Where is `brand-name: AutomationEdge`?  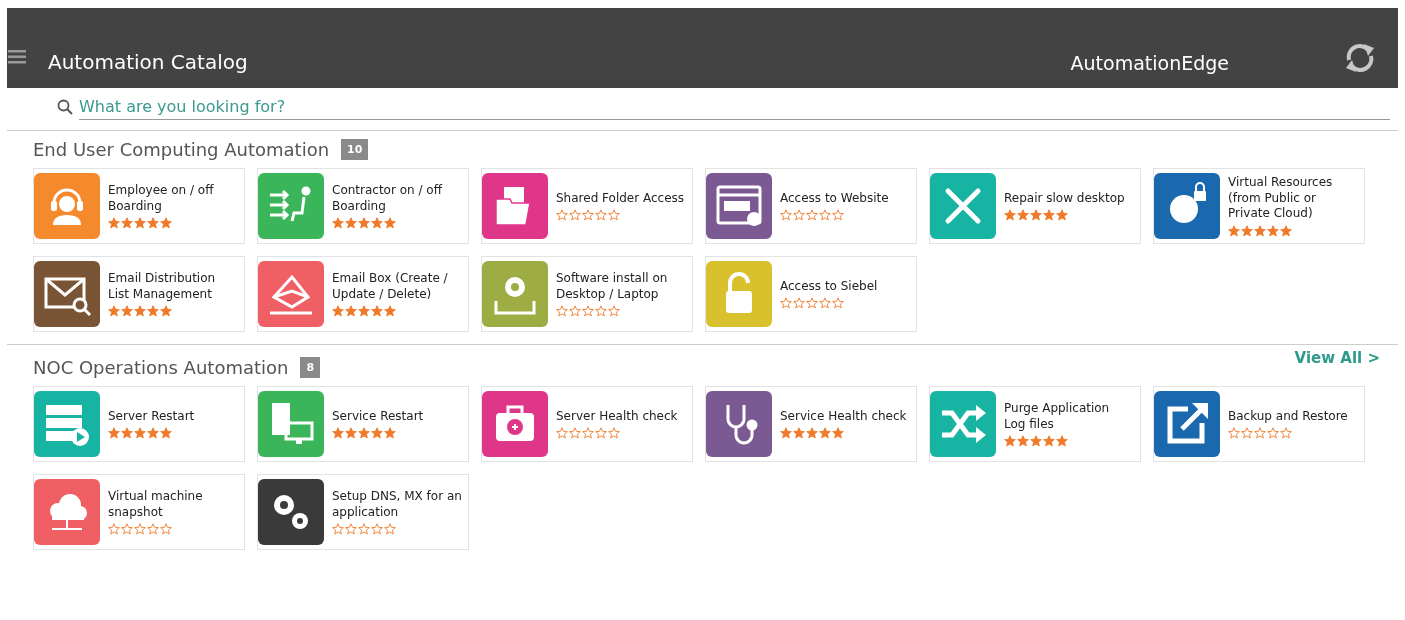
brand-name: AutomationEdge is located at coordinates (1149, 63).